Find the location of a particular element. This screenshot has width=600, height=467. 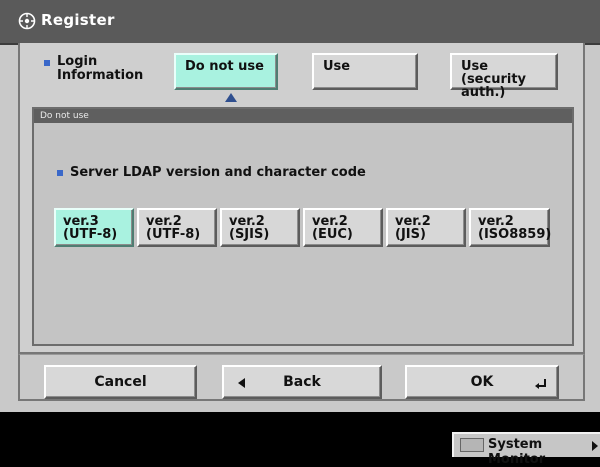

cancel-button: Cancel is located at coordinates (120, 382).